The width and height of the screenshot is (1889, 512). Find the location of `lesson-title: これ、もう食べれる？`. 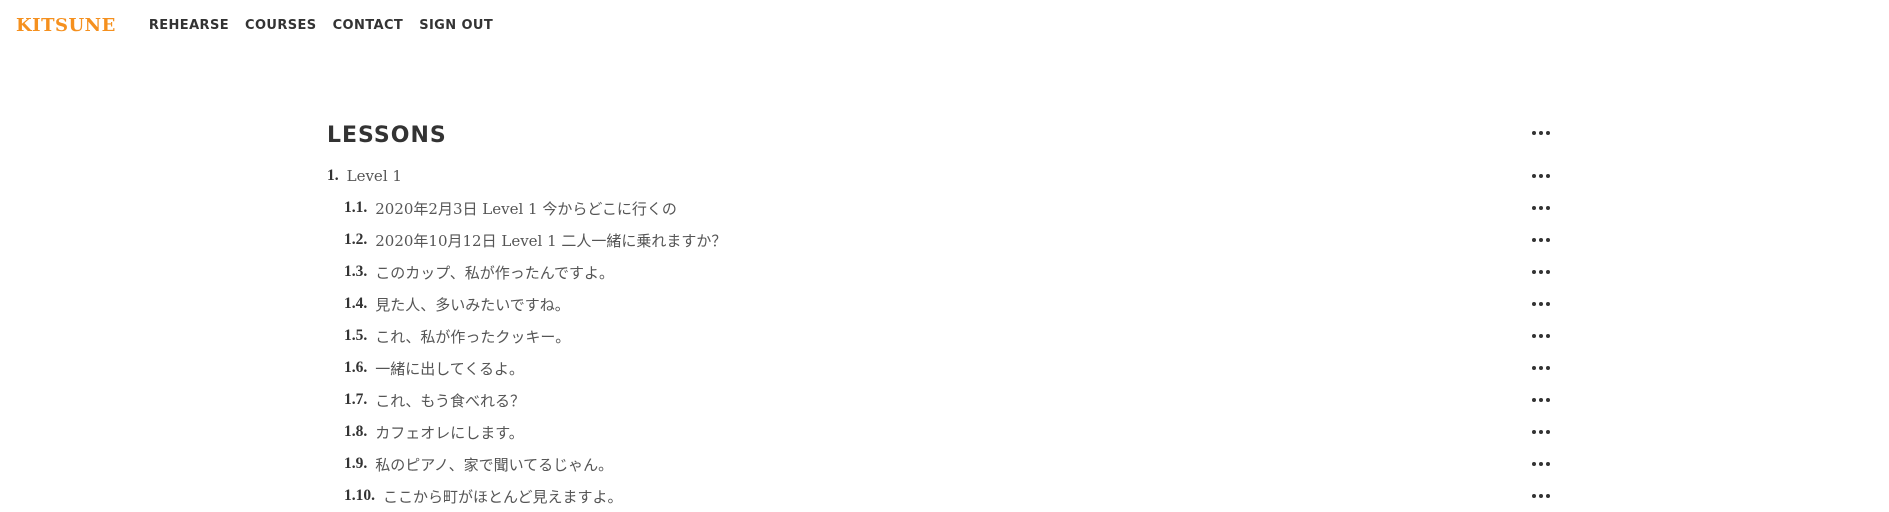

lesson-title: これ、もう食べれる？ is located at coordinates (450, 400).